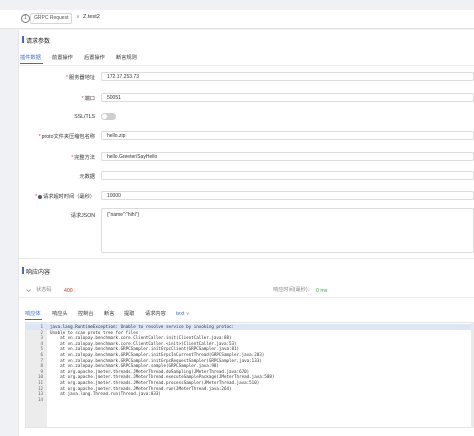  I want to click on tab-post-processors: 后置操作, so click(94, 58).